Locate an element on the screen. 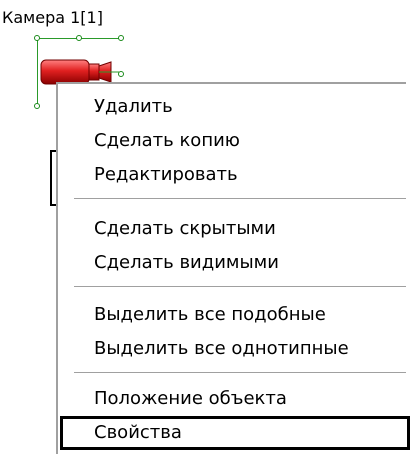 Image resolution: width=410 pixels, height=454 pixels. camera-label: Камера 1[1] is located at coordinates (52, 17).